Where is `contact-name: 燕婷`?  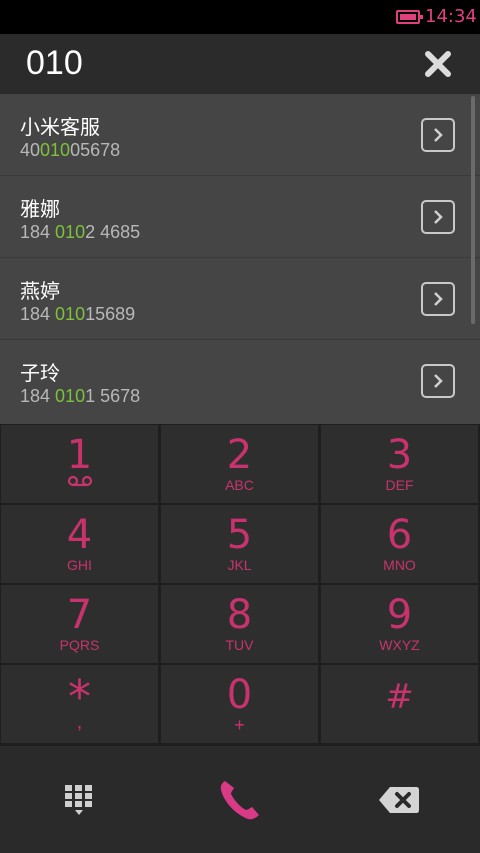
contact-name: 燕婷 is located at coordinates (40, 291).